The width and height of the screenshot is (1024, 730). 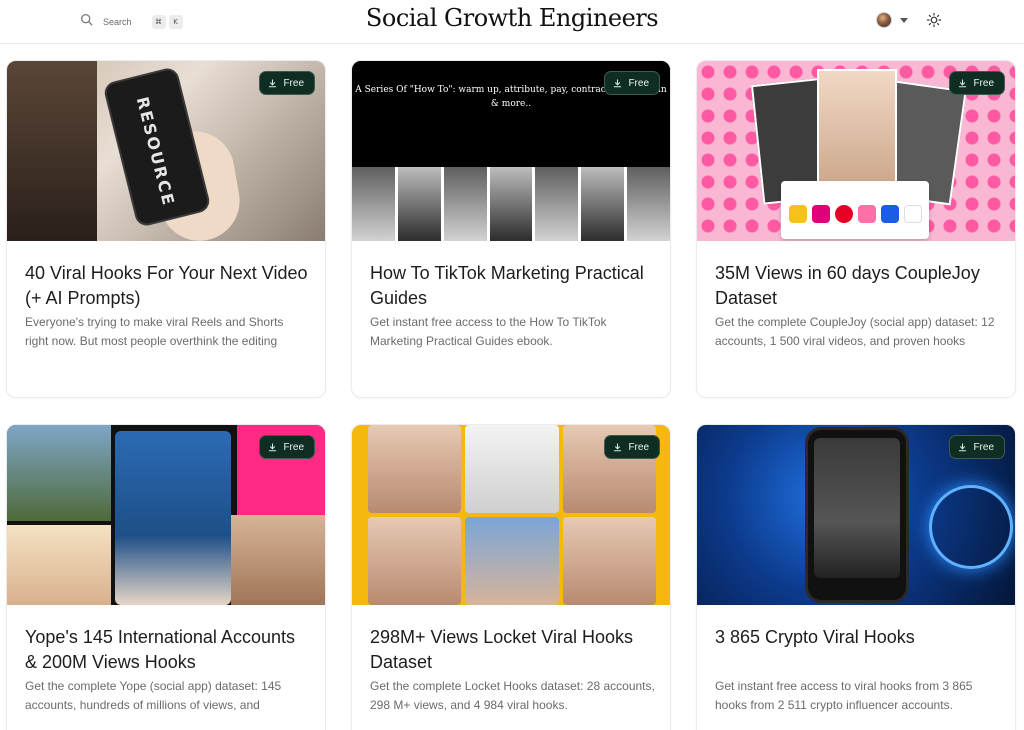 What do you see at coordinates (507, 285) in the screenshot?
I see `card-title: How To TikTok Marketing Practical Guides` at bounding box center [507, 285].